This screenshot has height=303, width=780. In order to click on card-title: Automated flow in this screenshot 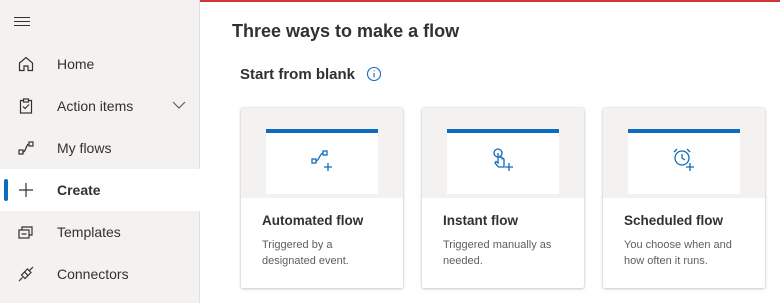, I will do `click(313, 220)`.